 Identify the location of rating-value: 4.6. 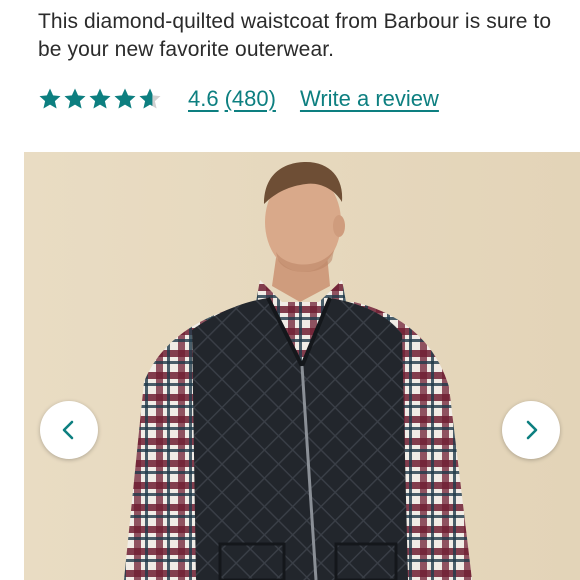
(203, 98).